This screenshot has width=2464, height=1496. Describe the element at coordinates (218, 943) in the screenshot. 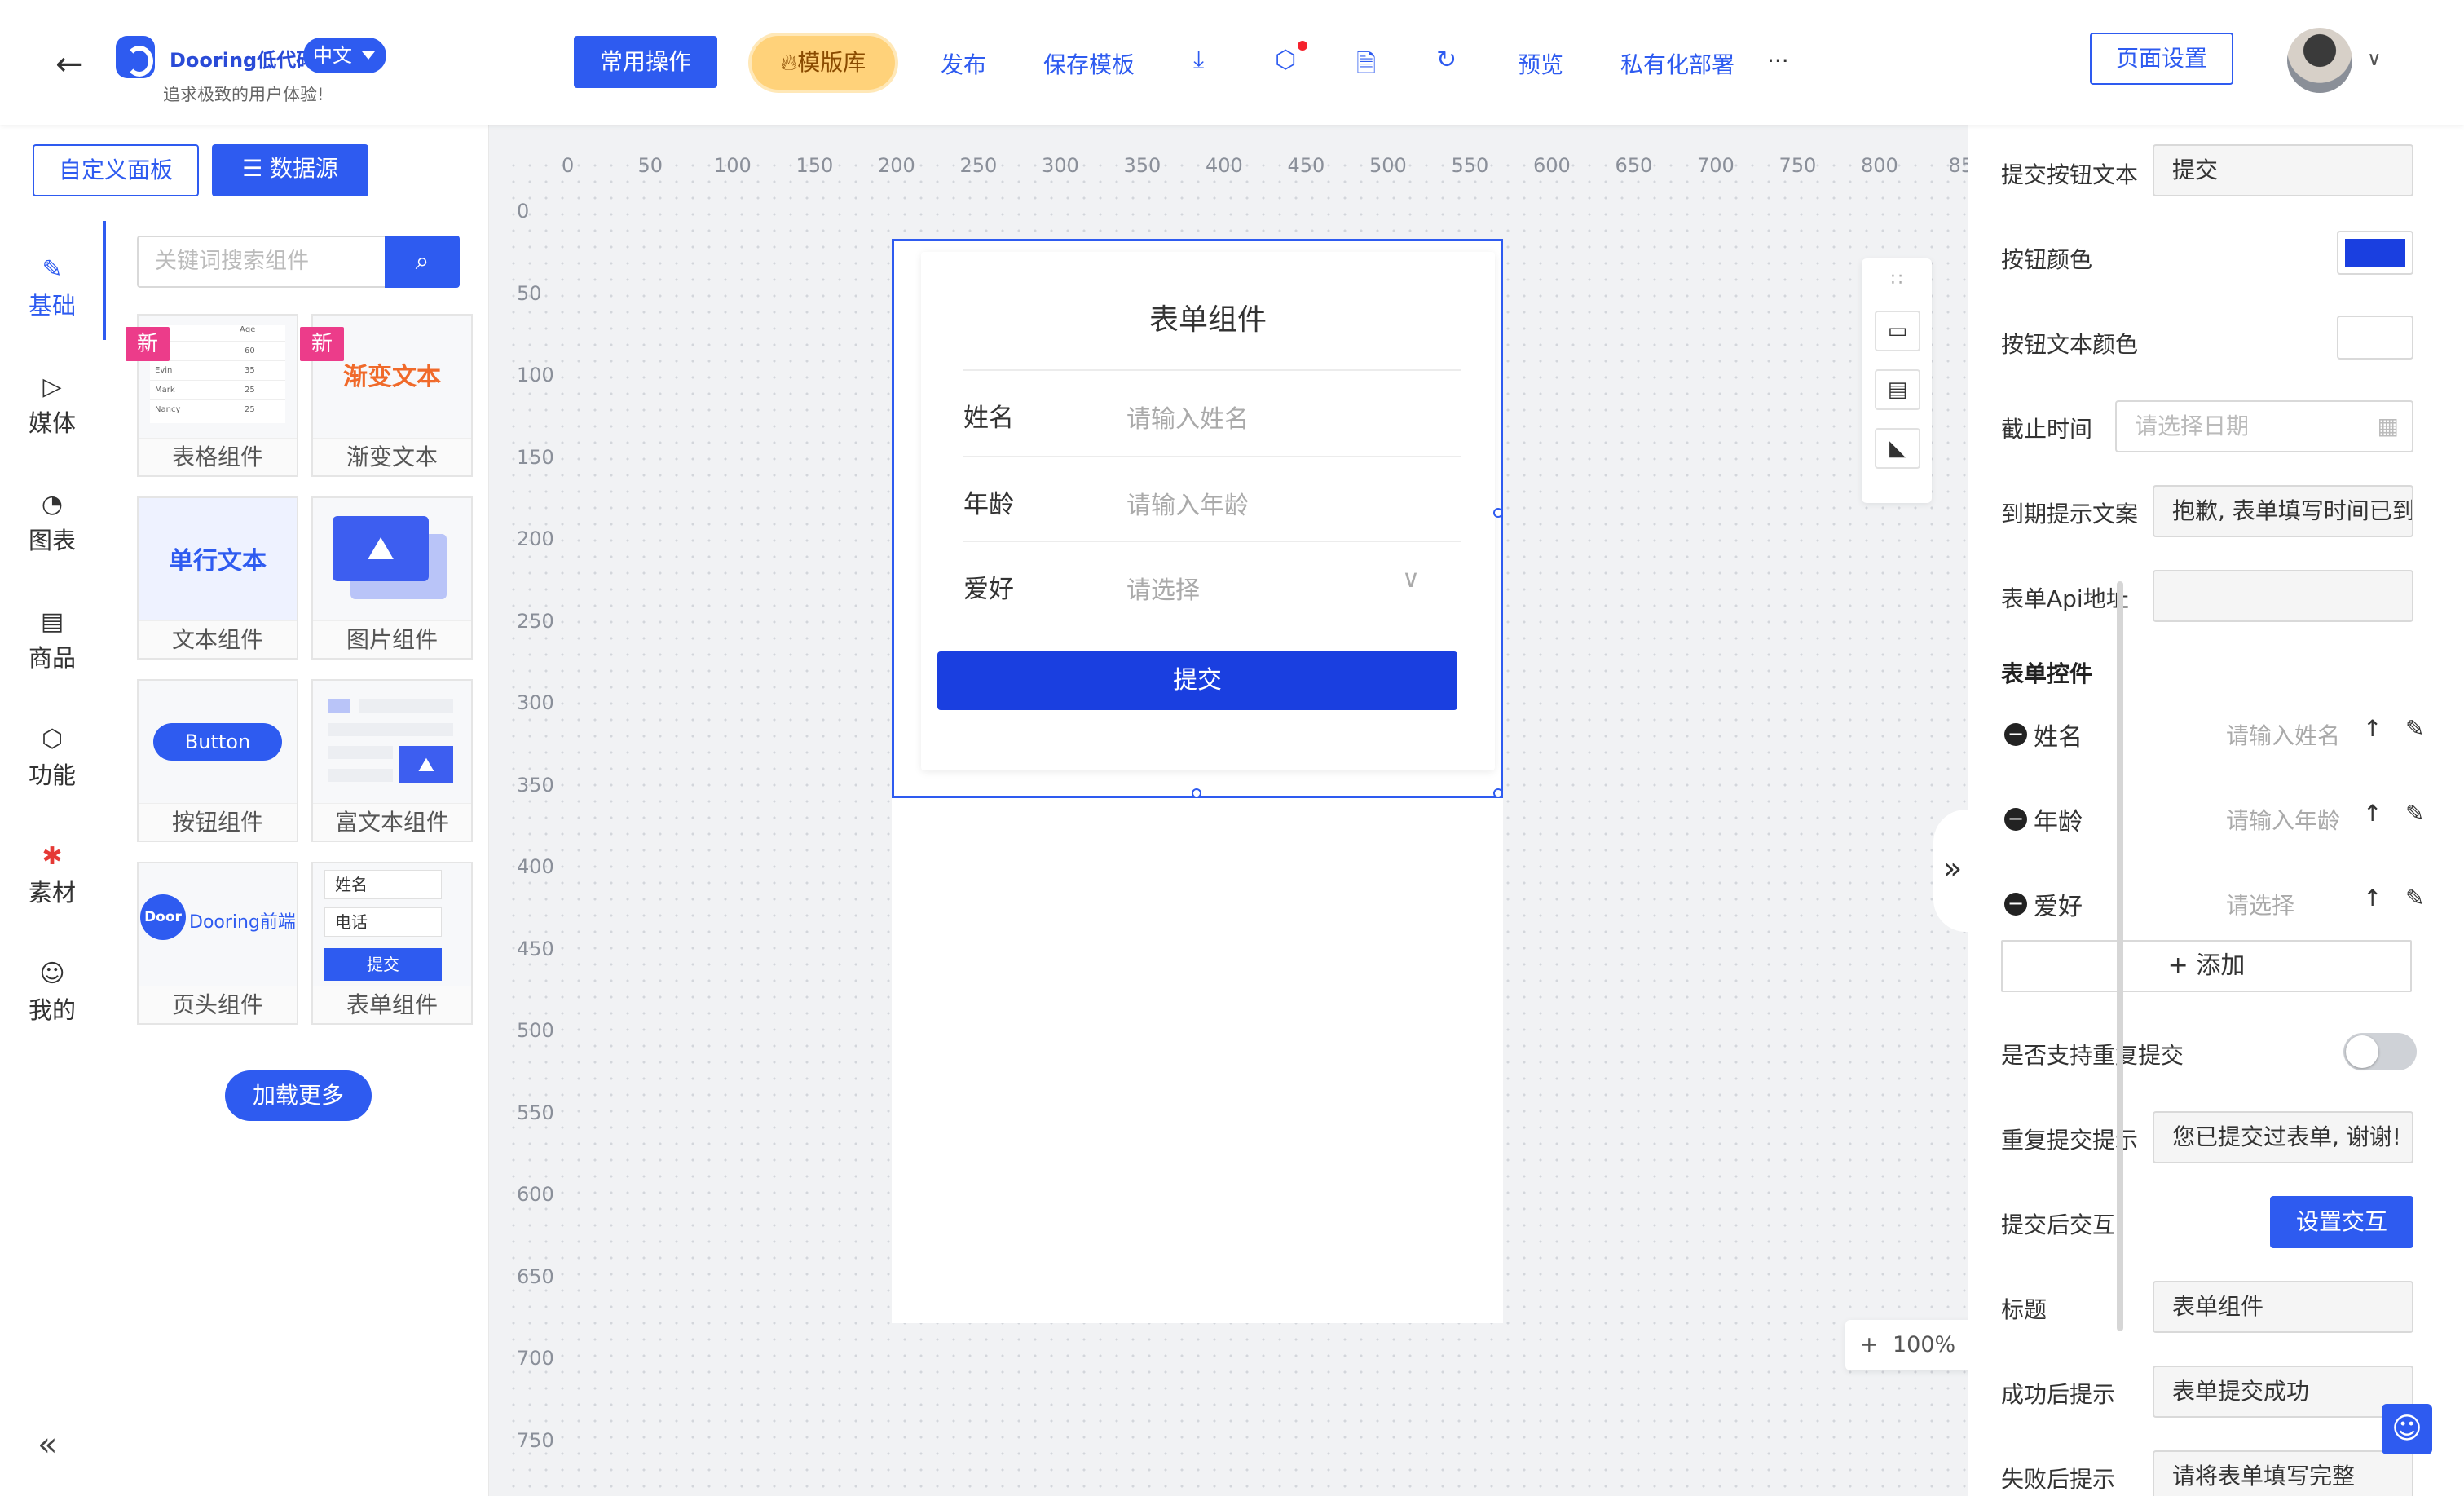

I see `component-card-page-header: Door Dooring前端 页头组件` at that location.